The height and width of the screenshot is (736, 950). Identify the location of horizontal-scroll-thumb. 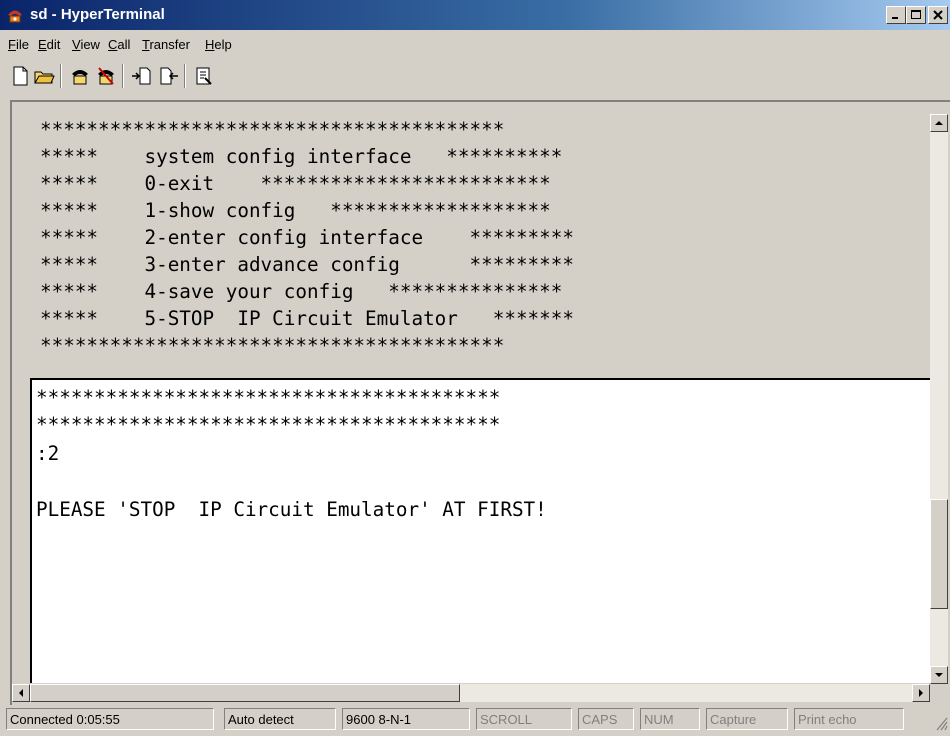
(245, 693).